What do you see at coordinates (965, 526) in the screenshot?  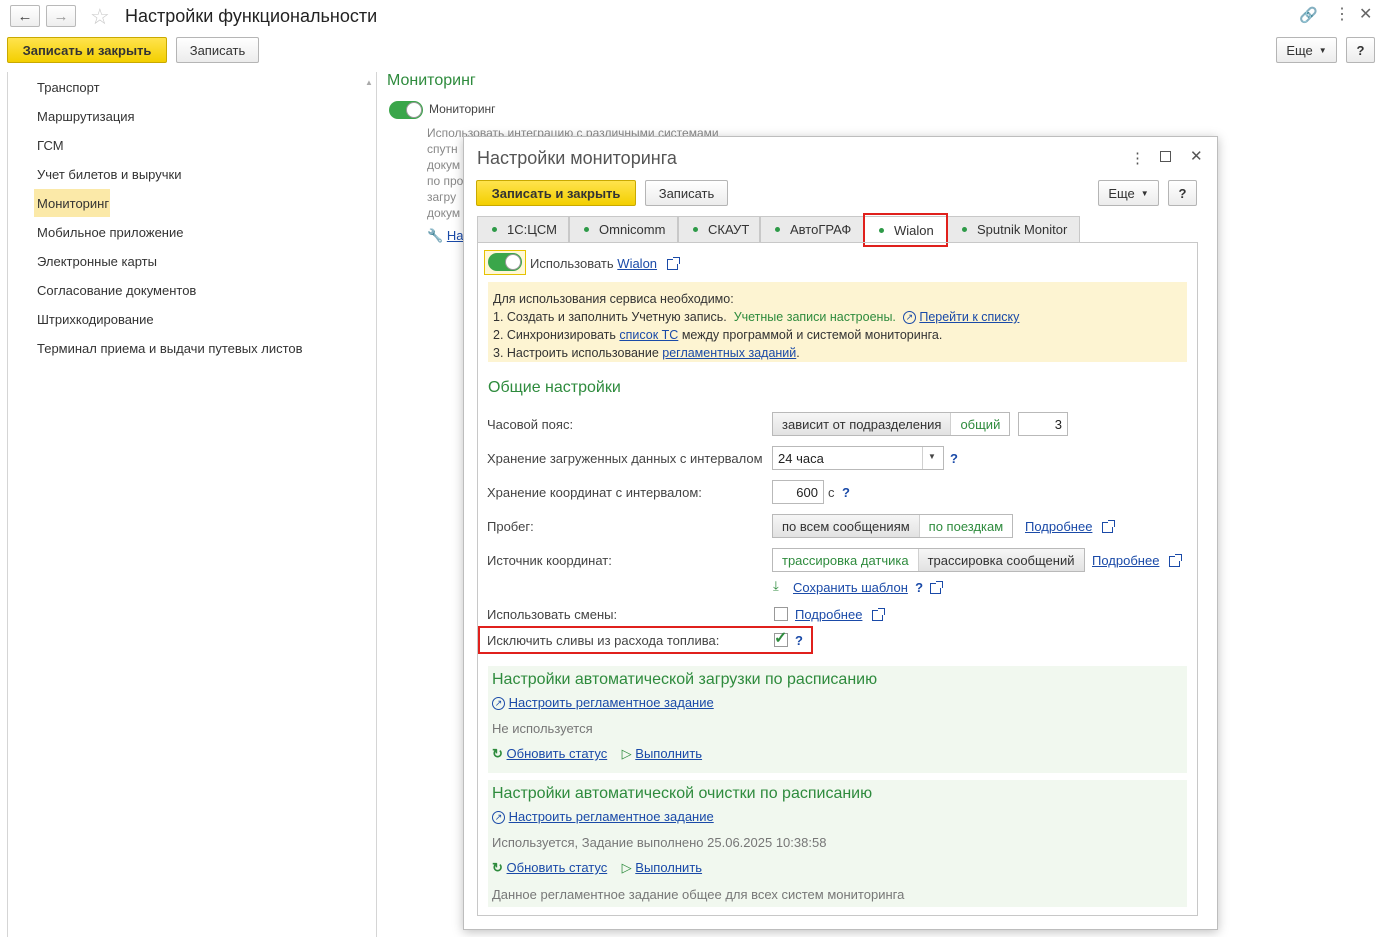 I see `mileage-option-trips: по поездкам` at bounding box center [965, 526].